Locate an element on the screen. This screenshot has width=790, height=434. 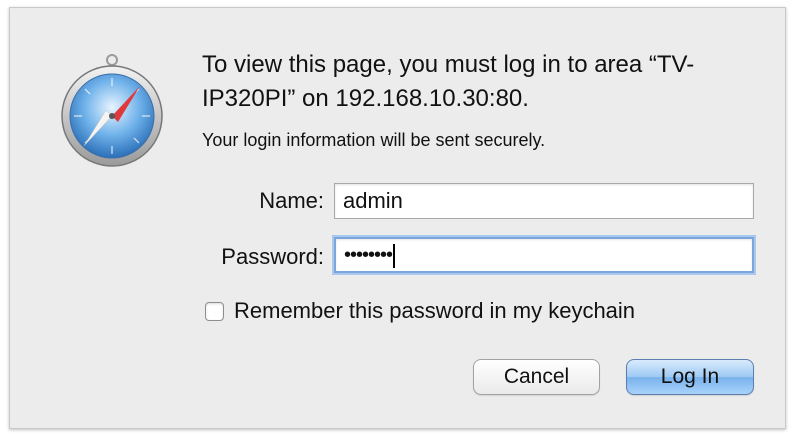
safari-compass-icon is located at coordinates (112, 110).